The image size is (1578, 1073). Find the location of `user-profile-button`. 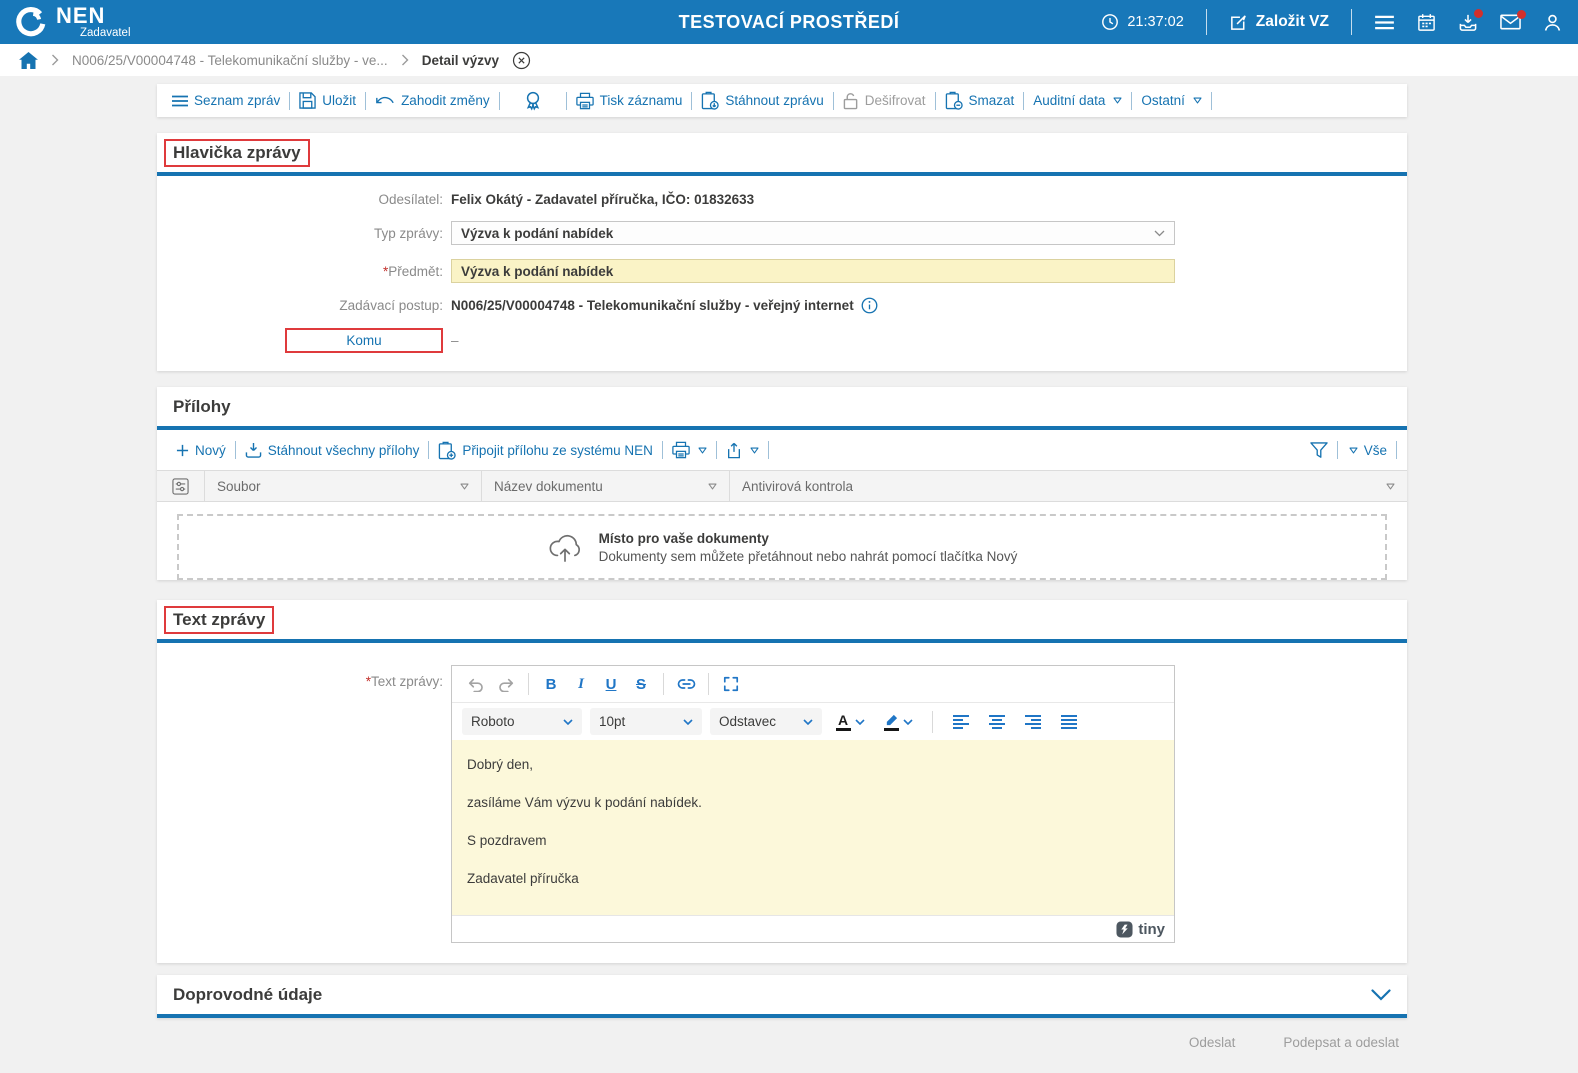

user-profile-button is located at coordinates (1552, 22).